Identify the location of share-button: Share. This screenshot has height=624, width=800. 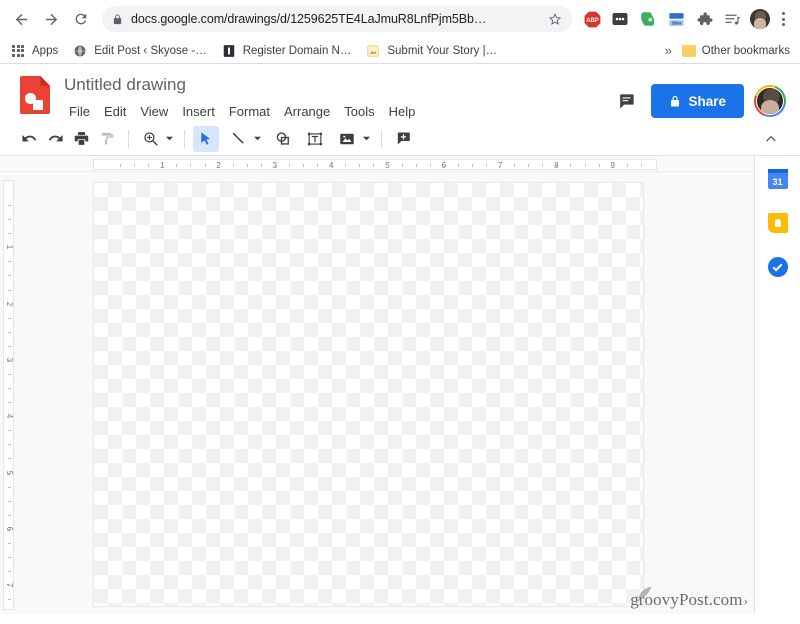
(697, 101).